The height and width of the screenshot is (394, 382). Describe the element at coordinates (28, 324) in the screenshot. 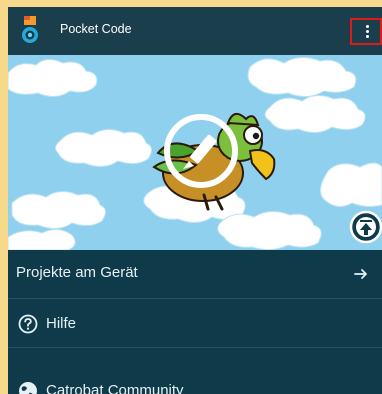

I see `question-circle-icon` at that location.